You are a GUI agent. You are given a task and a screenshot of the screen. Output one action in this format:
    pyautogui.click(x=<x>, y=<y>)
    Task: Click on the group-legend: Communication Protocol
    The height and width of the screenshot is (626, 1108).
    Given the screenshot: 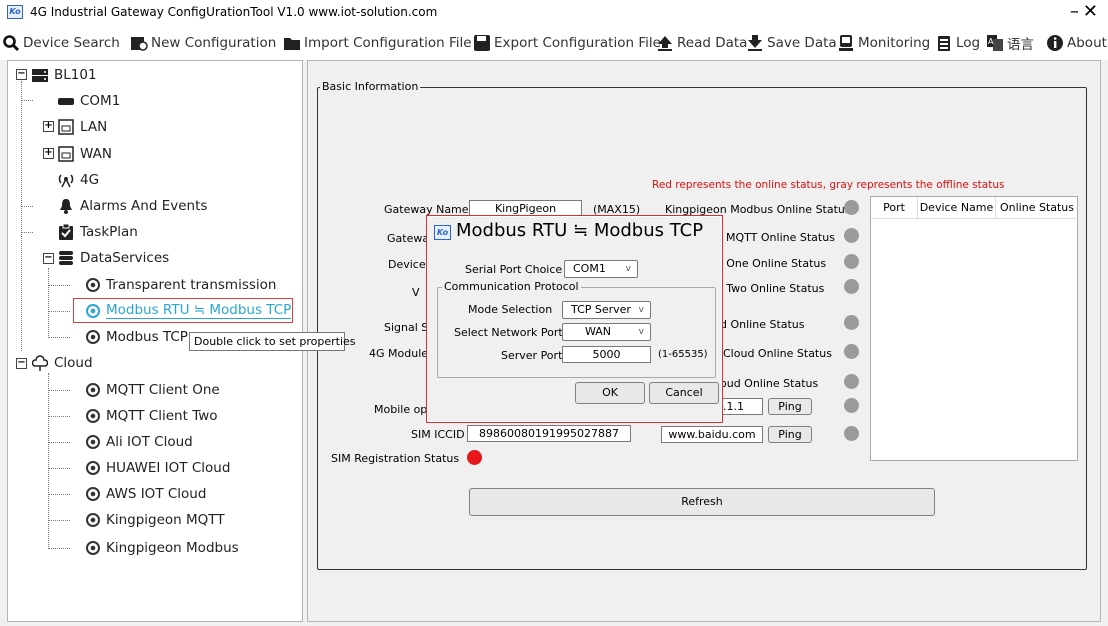 What is the action you would take?
    pyautogui.click(x=511, y=286)
    